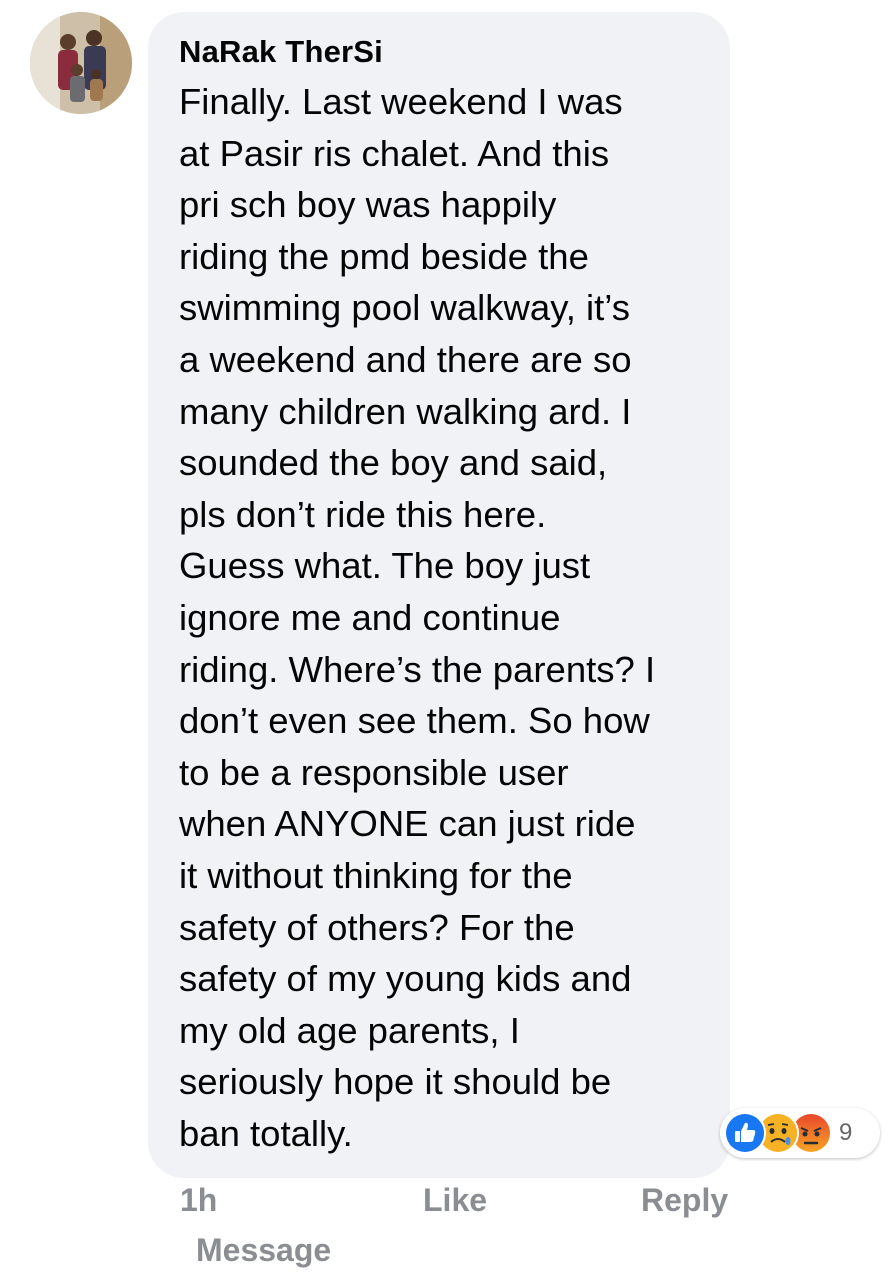 The width and height of the screenshot is (896, 1280). What do you see at coordinates (846, 1132) in the screenshot?
I see `reaction-count: 9` at bounding box center [846, 1132].